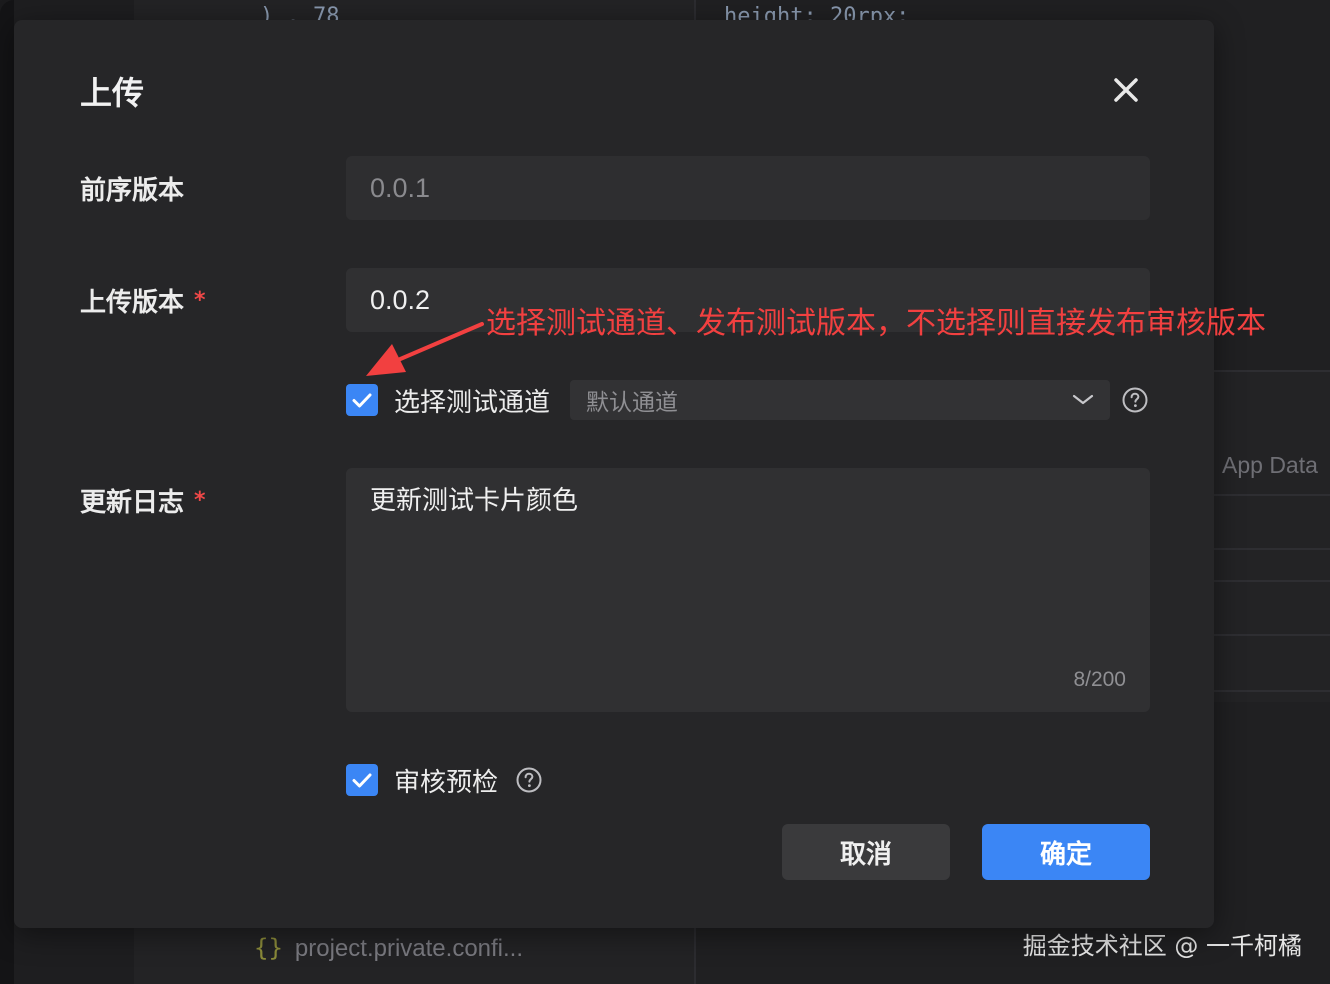 The width and height of the screenshot is (1330, 984). Describe the element at coordinates (1099, 679) in the screenshot. I see `char-counter: 8/200` at that location.